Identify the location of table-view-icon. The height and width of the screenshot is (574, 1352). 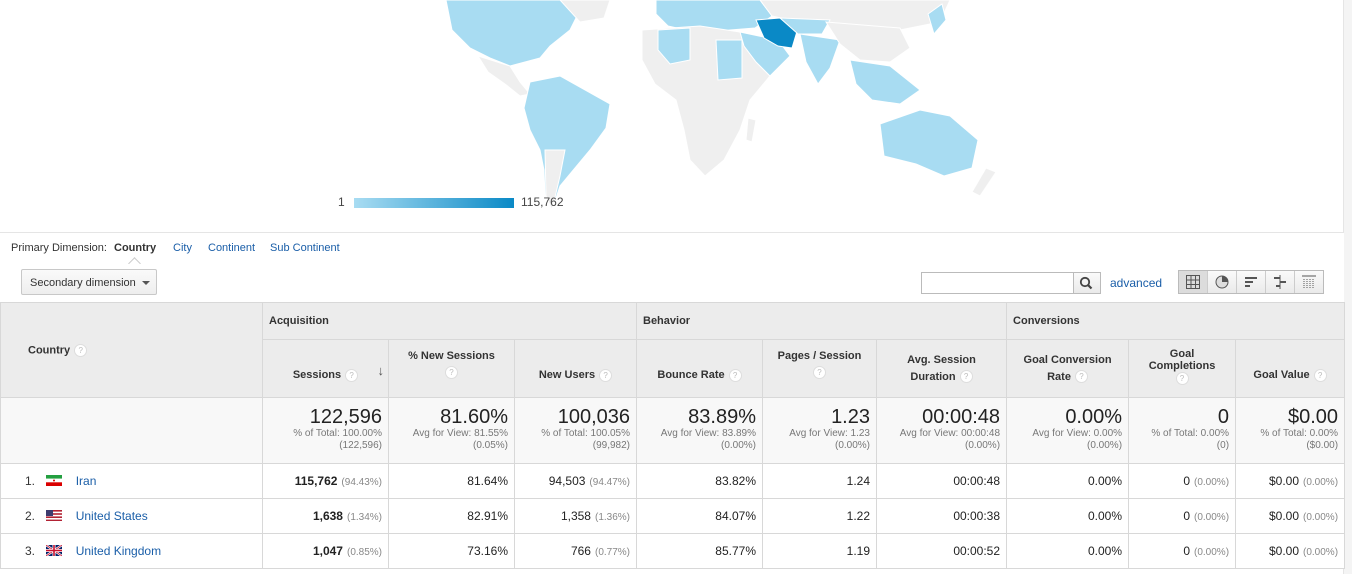
(1193, 282).